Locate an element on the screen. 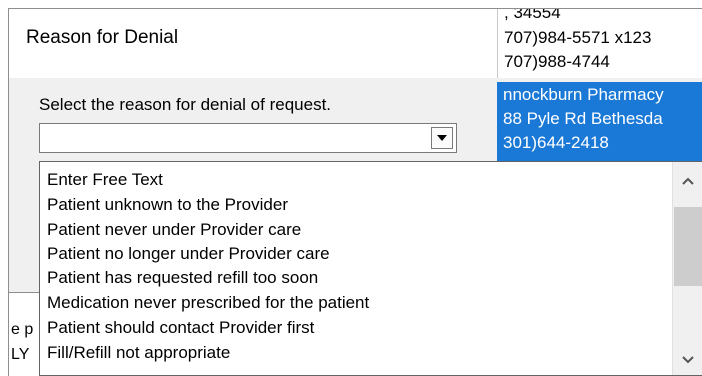  scroll-up-button is located at coordinates (687, 181).